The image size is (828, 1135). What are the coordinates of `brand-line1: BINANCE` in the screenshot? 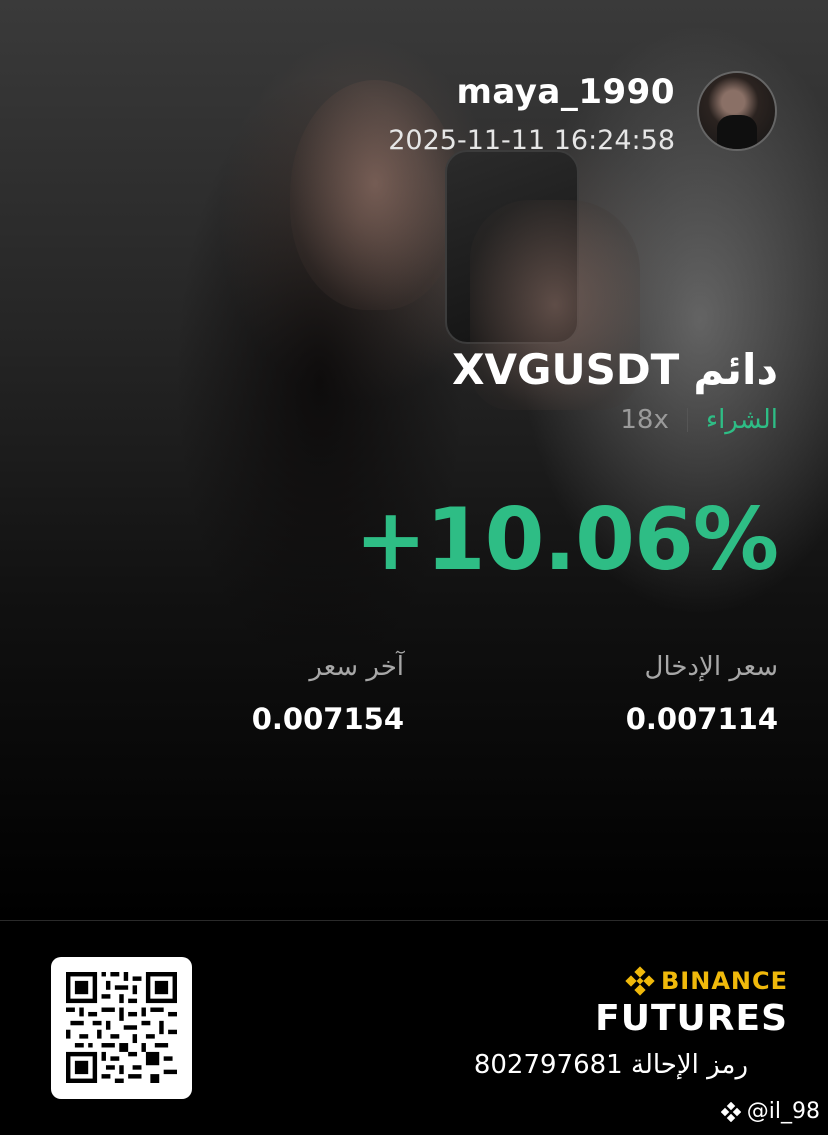 It's located at (724, 981).